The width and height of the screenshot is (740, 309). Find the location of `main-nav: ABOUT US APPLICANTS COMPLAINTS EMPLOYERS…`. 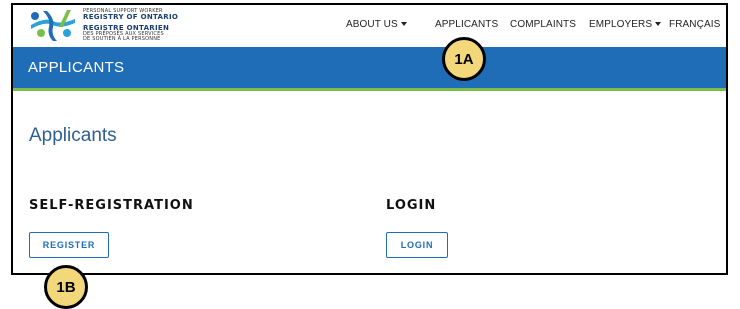

main-nav: ABOUT US APPLICANTS COMPLAINTS EMPLOYERS… is located at coordinates (369, 27).